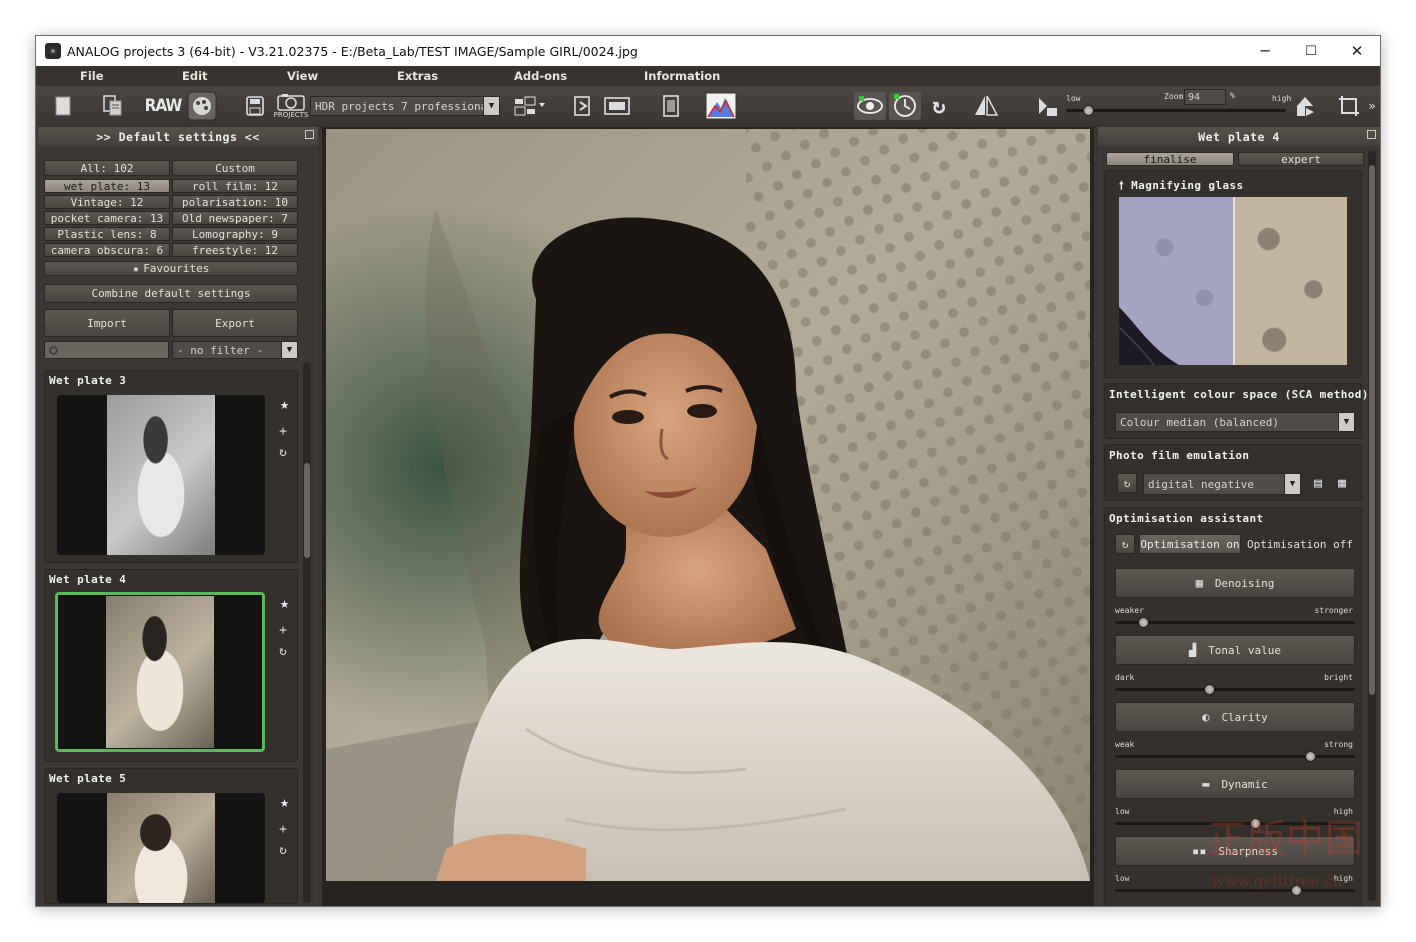 Image resolution: width=1416 pixels, height=942 pixels. Describe the element at coordinates (671, 106) in the screenshot. I see `film-strip-icon` at that location.